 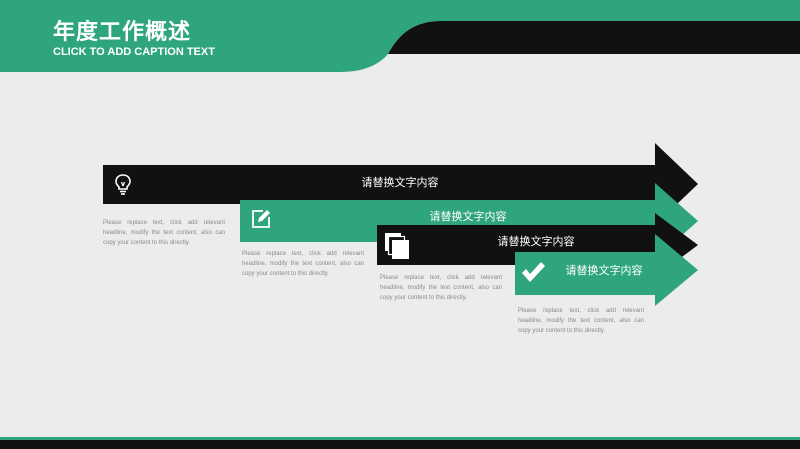 What do you see at coordinates (400, 438) in the screenshot?
I see `footer-green-line` at bounding box center [400, 438].